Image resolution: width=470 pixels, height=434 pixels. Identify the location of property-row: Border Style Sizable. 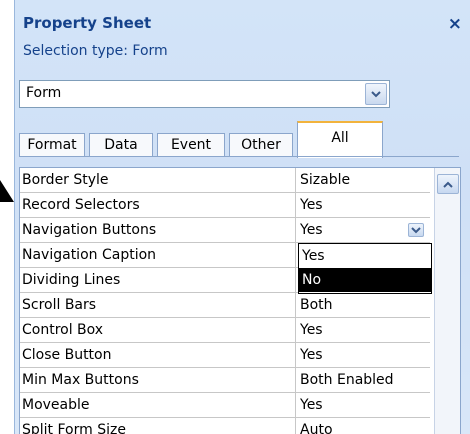
(225, 180).